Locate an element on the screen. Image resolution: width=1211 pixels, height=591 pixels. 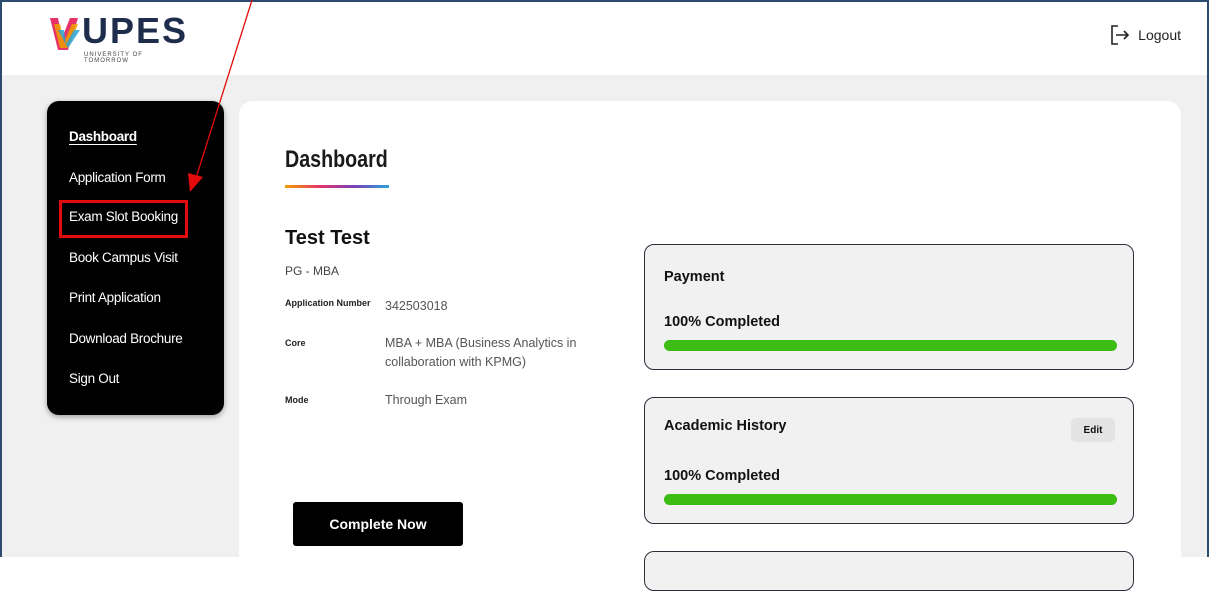
next-card-partial is located at coordinates (889, 571).